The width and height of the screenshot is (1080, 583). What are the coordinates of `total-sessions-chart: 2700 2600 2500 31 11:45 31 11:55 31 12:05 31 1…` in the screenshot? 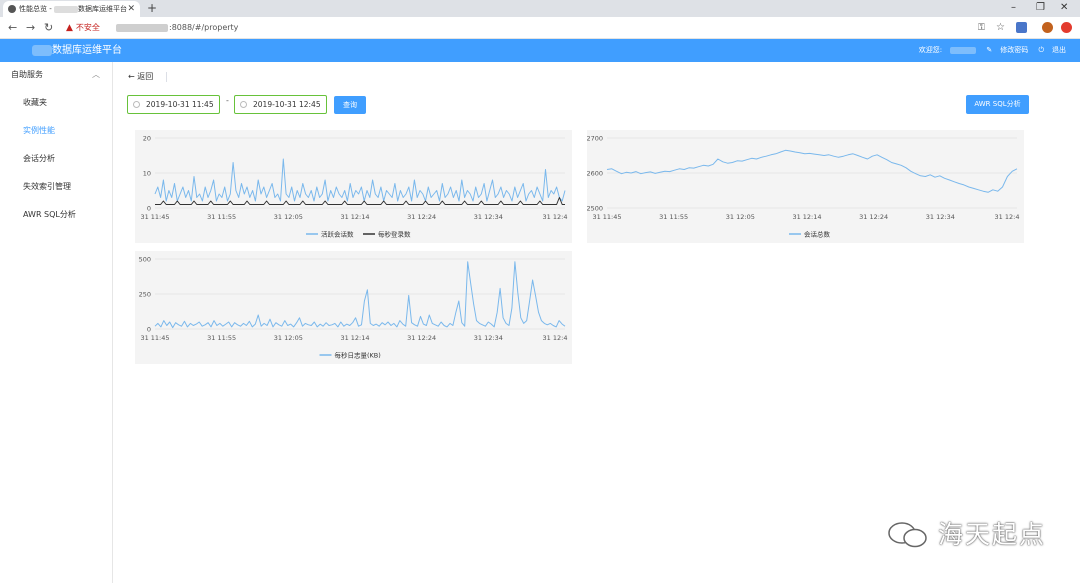 It's located at (805, 186).